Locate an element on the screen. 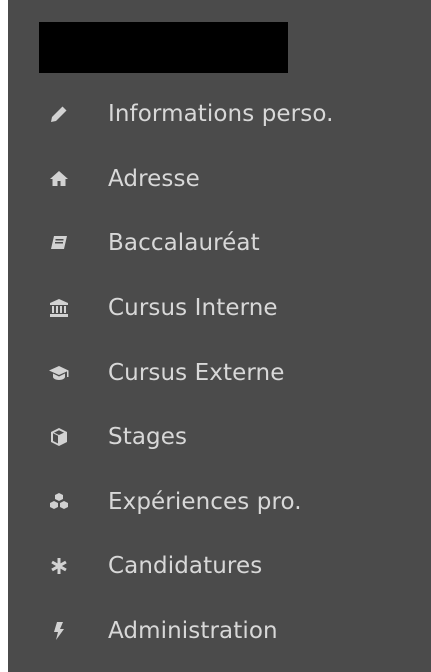  sidebar-item-label: Cursus Externe is located at coordinates (196, 372).